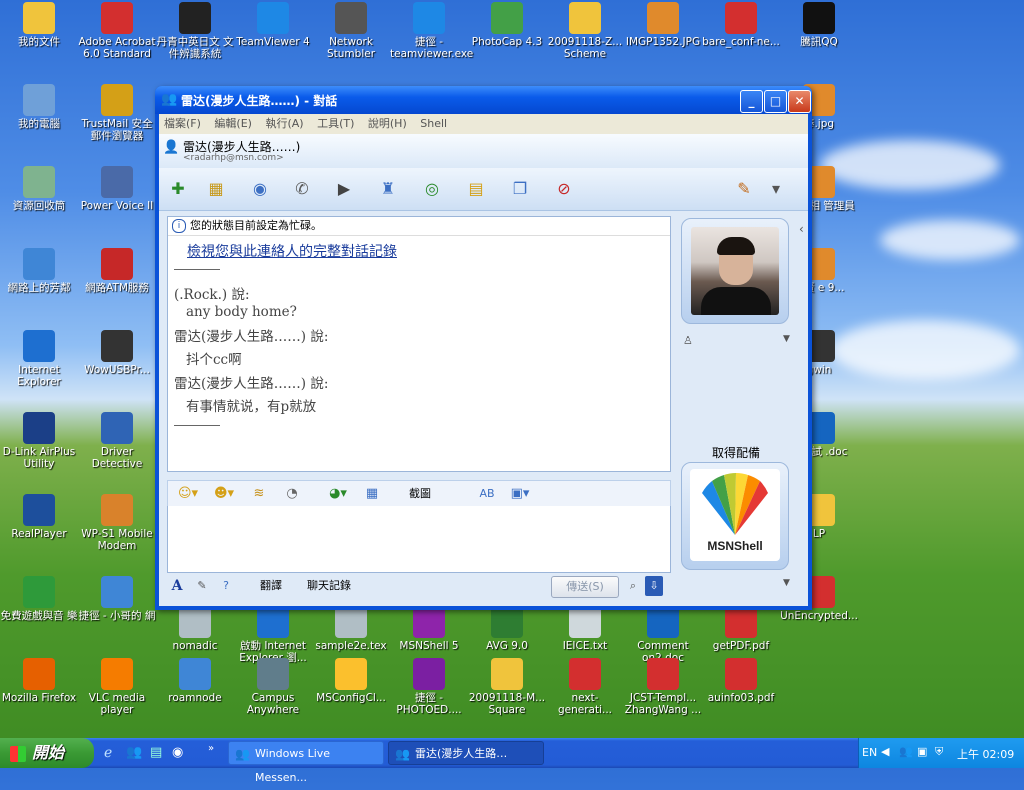  Describe the element at coordinates (182, 124) in the screenshot. I see `menu-file: 檔案(F)` at that location.